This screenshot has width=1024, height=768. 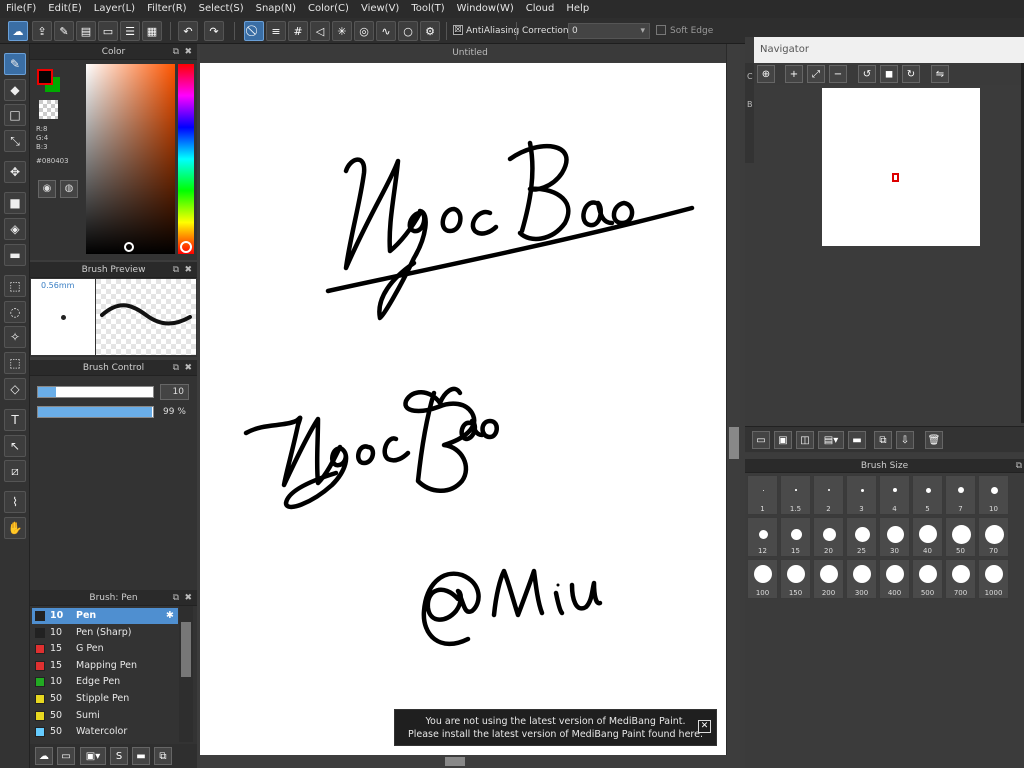 I want to click on canvas-tab: Untitled, so click(x=470, y=53).